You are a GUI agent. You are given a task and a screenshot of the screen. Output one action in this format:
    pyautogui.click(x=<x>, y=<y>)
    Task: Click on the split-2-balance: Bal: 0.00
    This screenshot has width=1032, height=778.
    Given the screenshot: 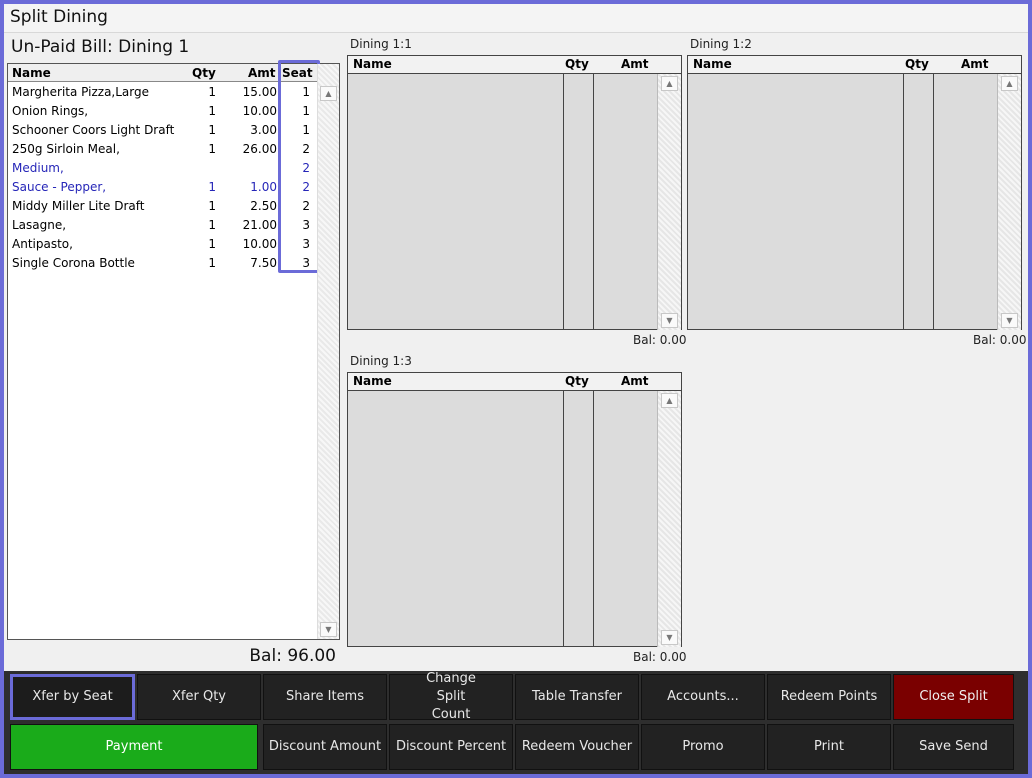 What is the action you would take?
    pyautogui.click(x=1000, y=340)
    